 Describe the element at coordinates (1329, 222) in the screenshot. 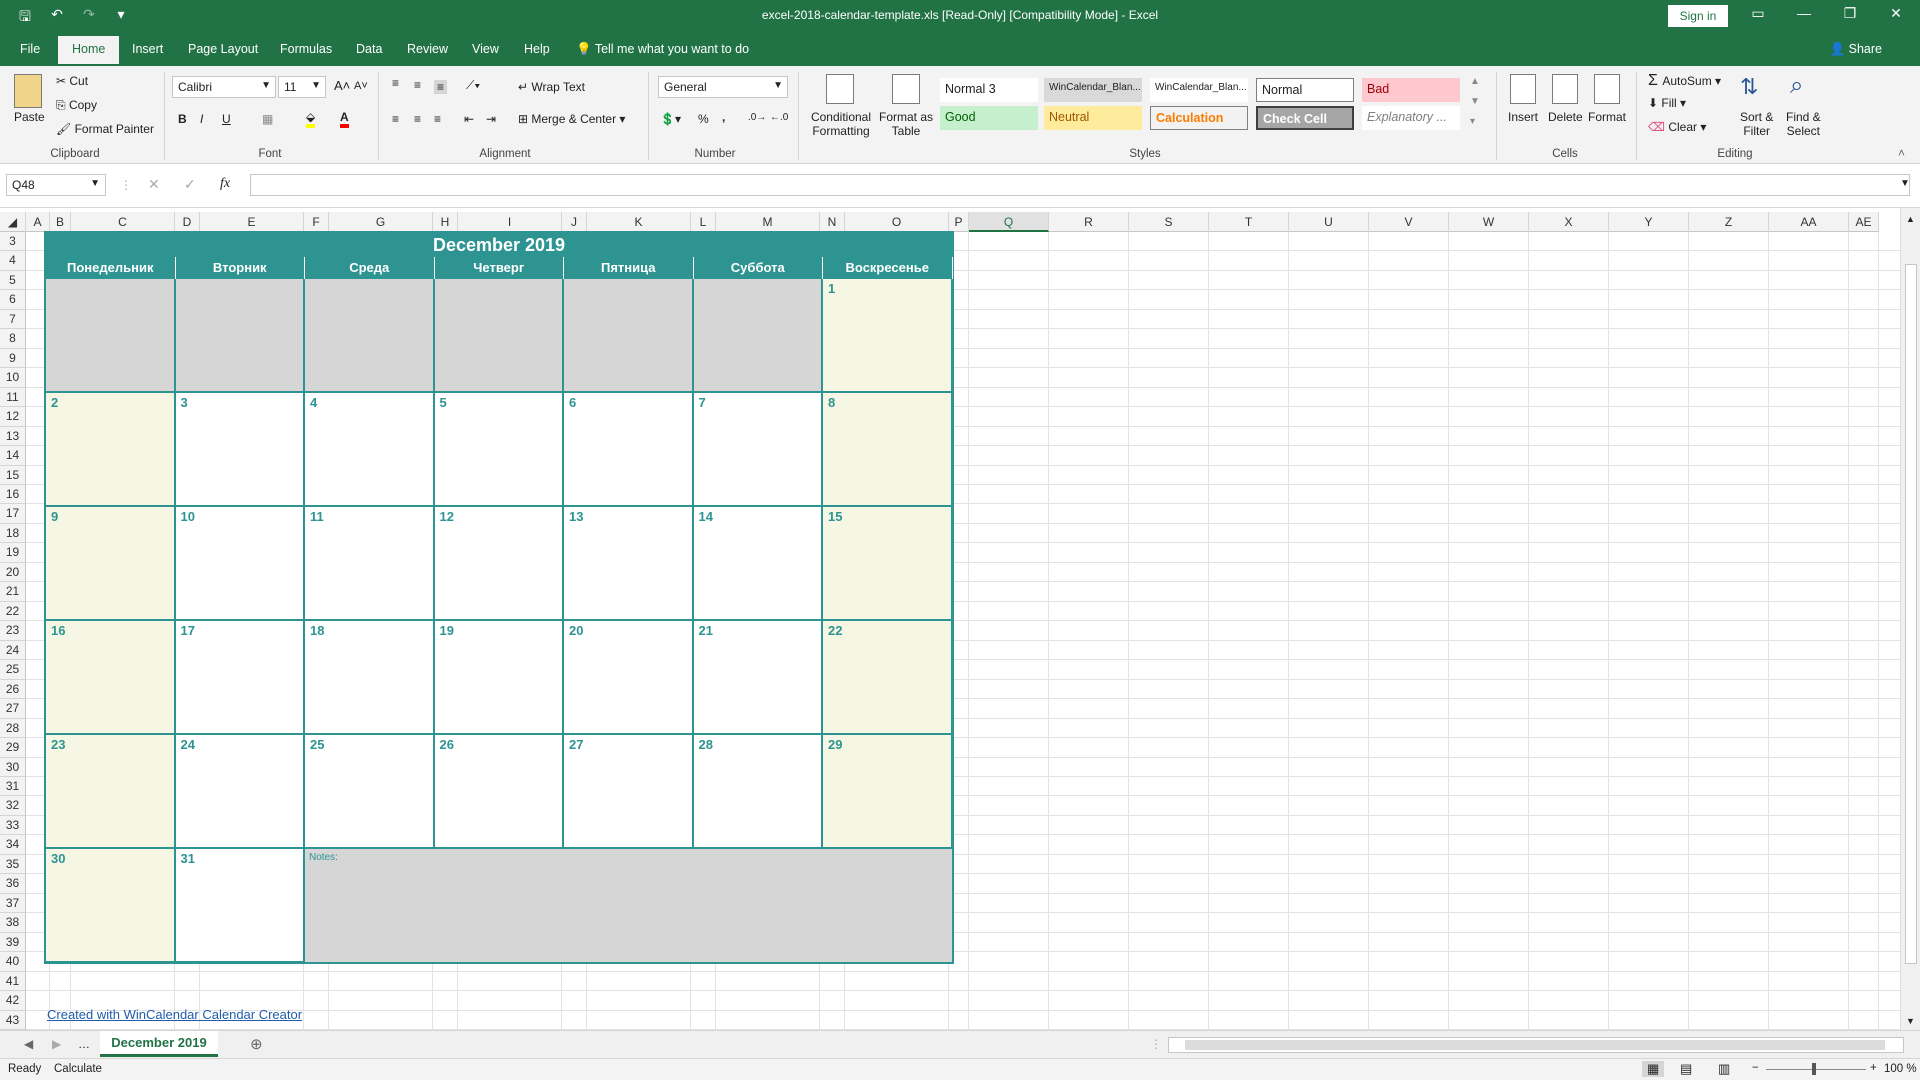

I see `column-header-u: U` at that location.